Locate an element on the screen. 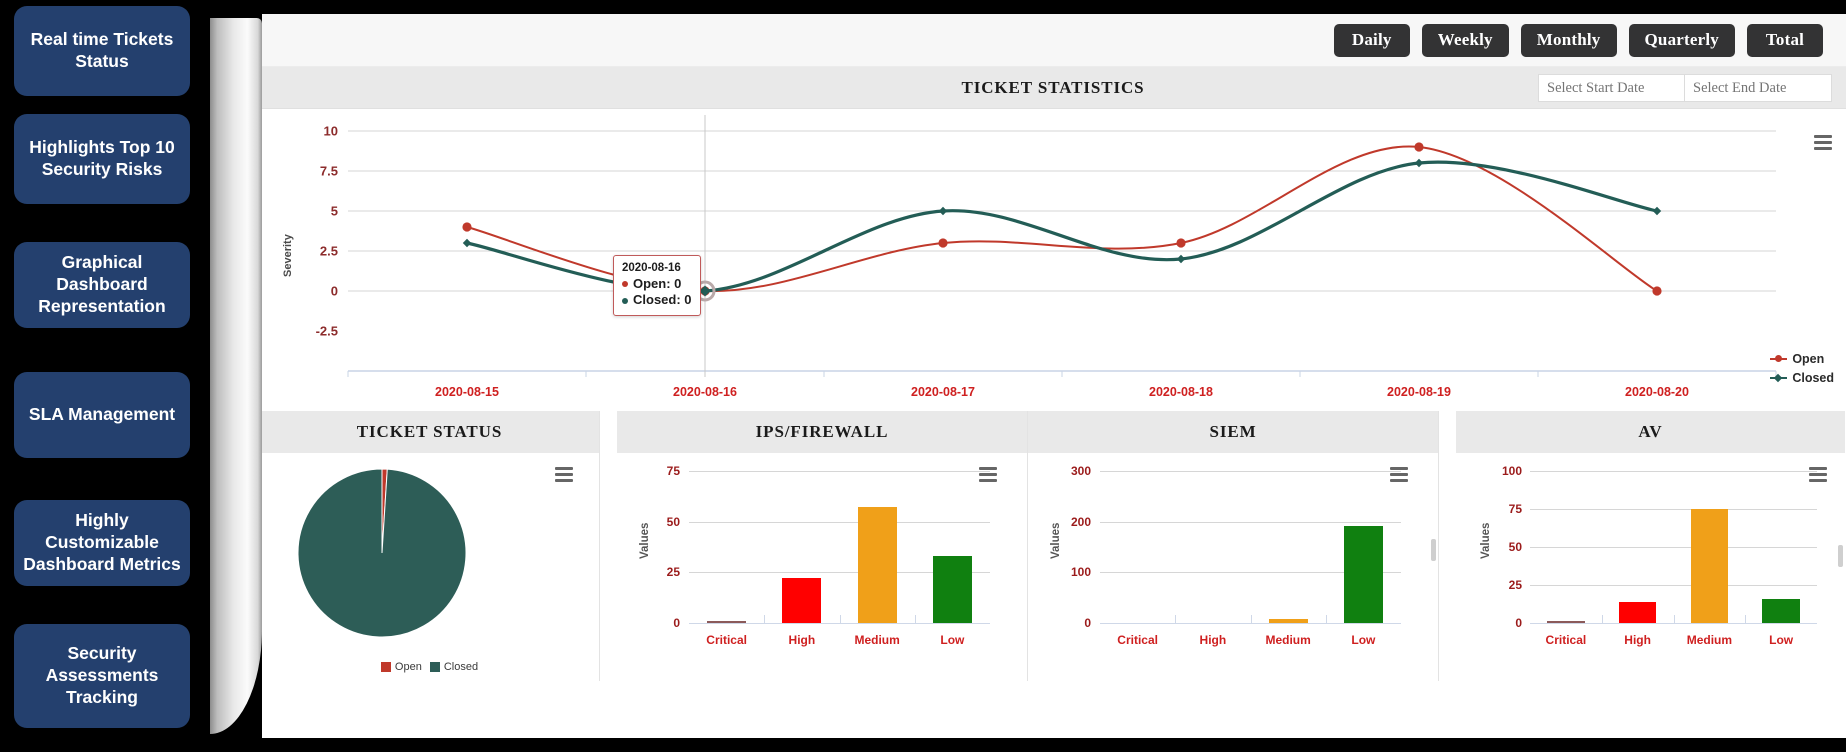 This screenshot has width=1846, height=752. sidebar-item-label: Real time Tickets Status is located at coordinates (102, 50).